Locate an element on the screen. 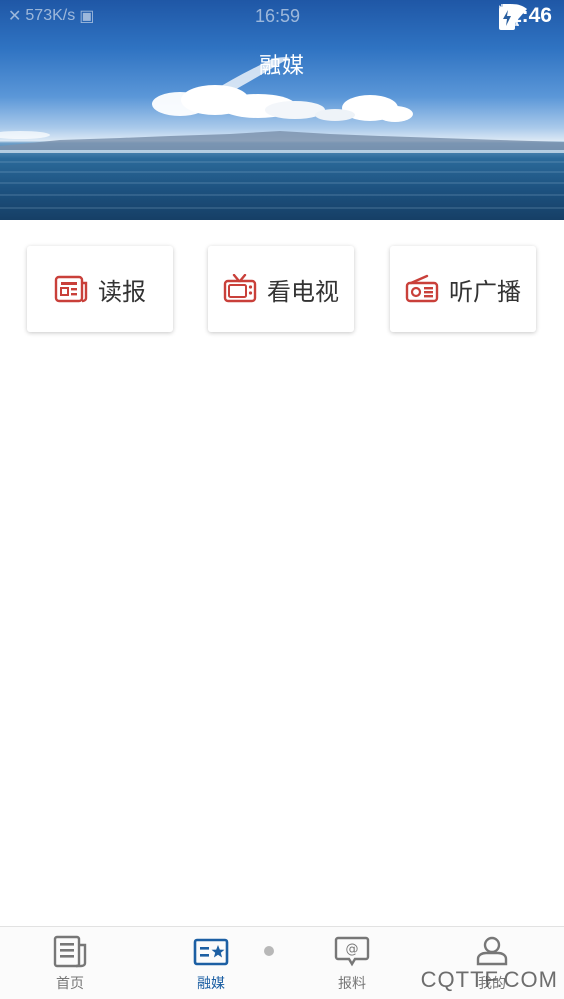  read-newspaper-card: 读报 is located at coordinates (100, 289).